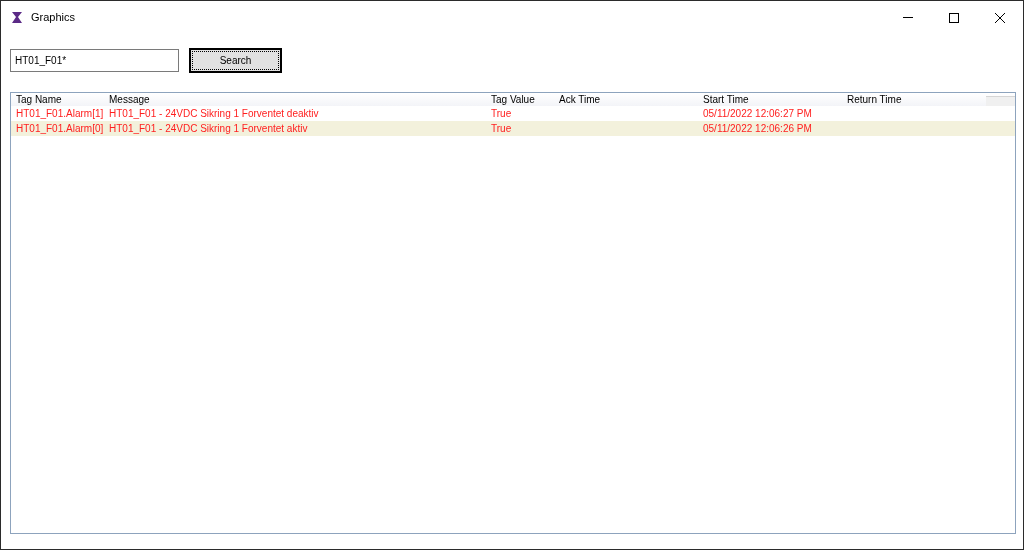 This screenshot has width=1024, height=550. What do you see at coordinates (626, 99) in the screenshot?
I see `column-header: Ack Time` at bounding box center [626, 99].